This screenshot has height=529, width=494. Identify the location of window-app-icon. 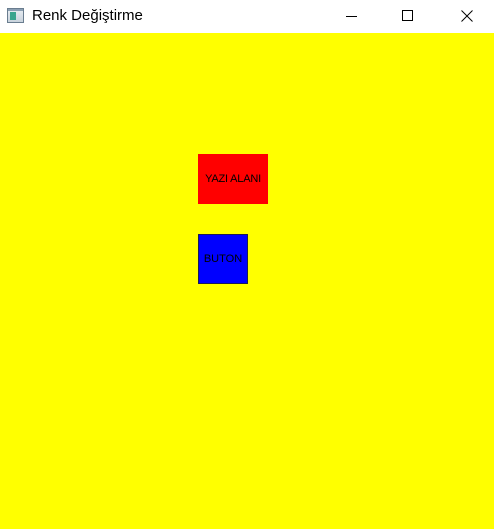
(15, 15).